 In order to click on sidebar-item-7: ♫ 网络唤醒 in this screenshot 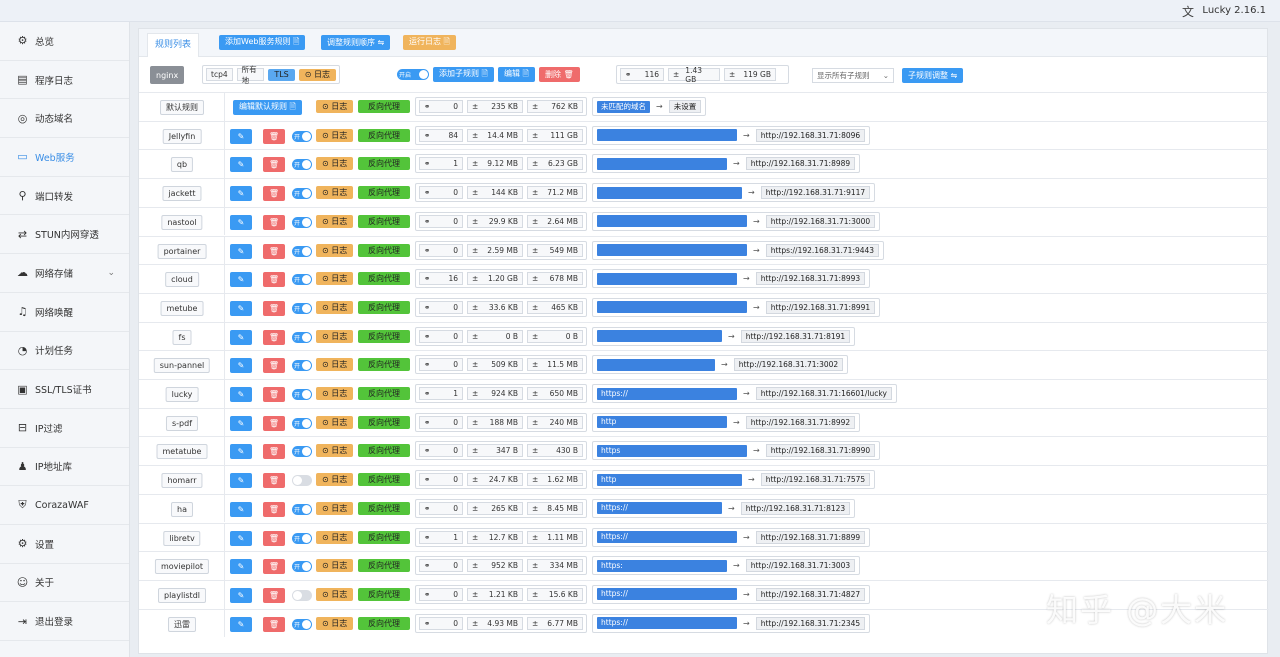, I will do `click(64, 312)`.